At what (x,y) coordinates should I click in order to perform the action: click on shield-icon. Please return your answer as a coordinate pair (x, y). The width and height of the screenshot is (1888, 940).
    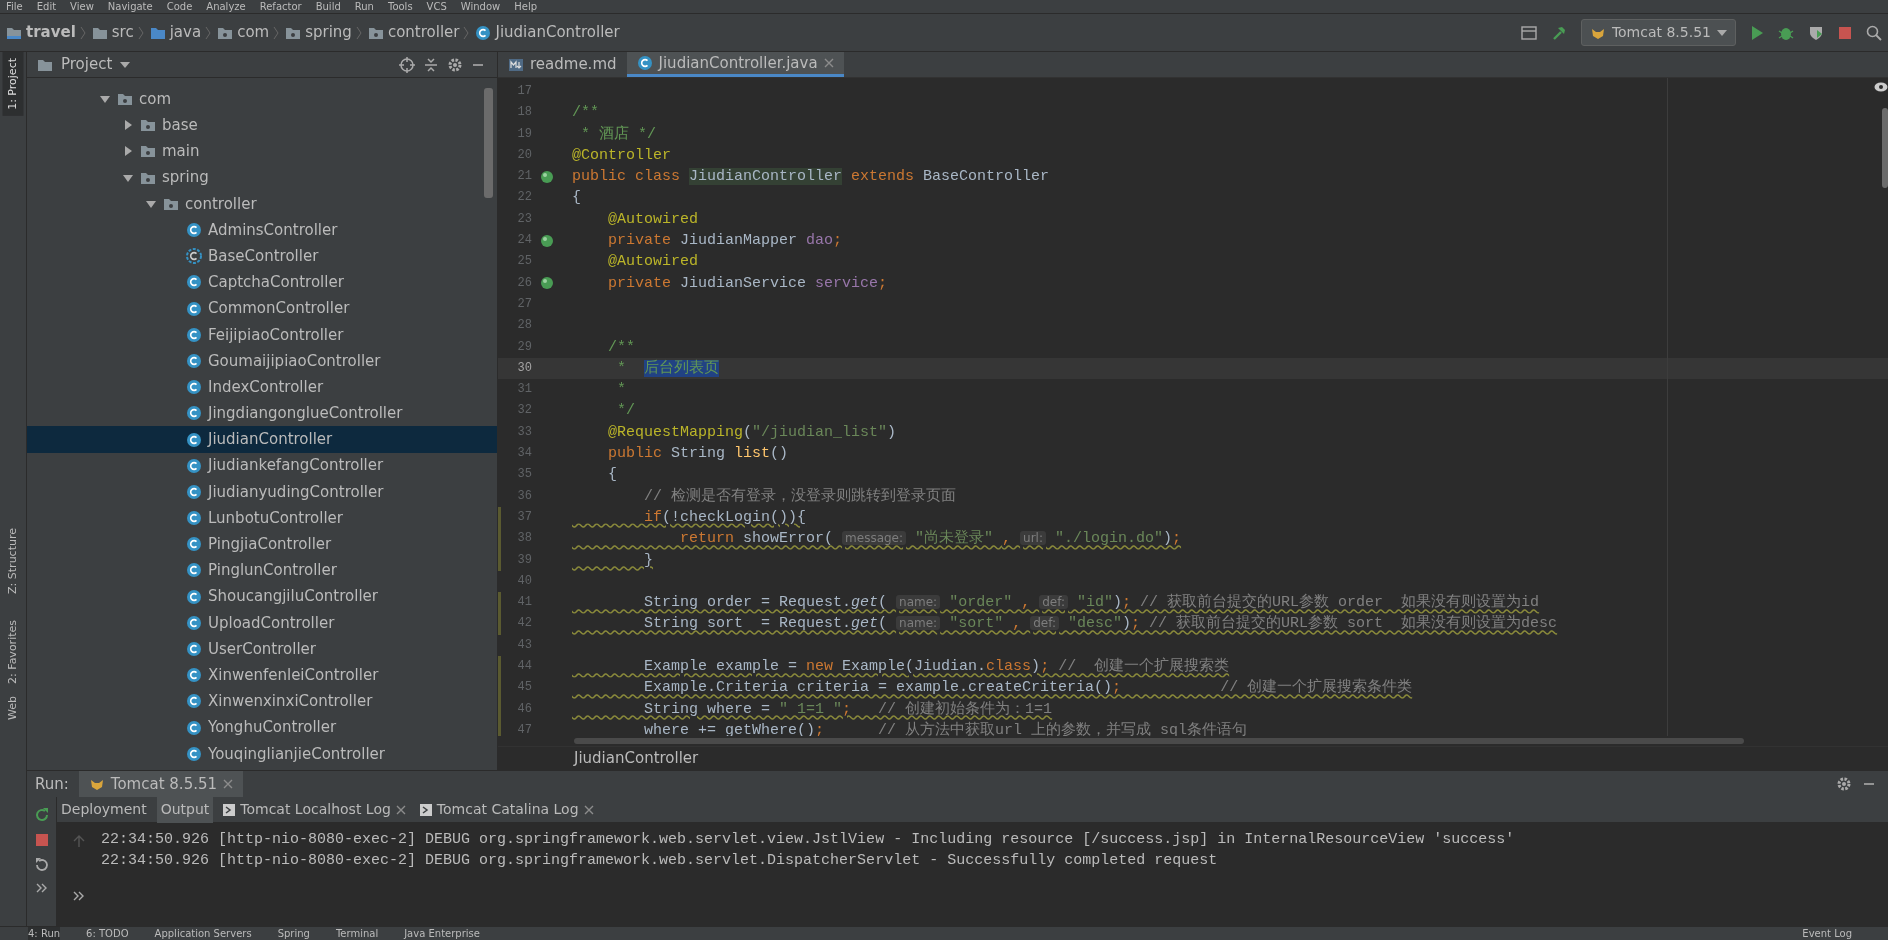
    Looking at the image, I should click on (1816, 32).